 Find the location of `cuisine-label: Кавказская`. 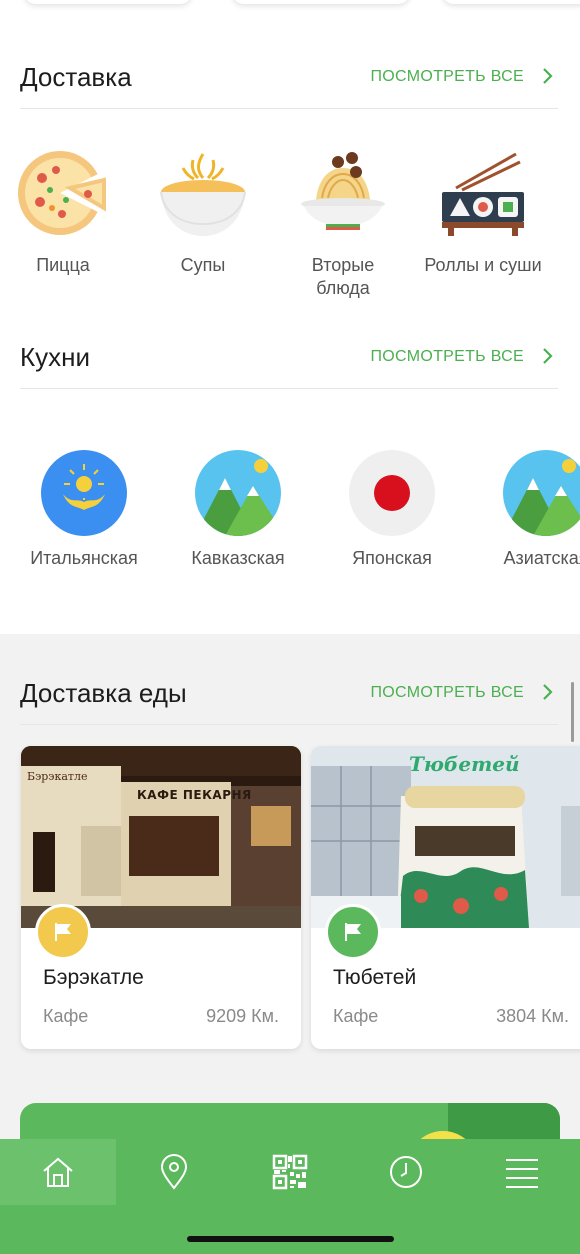

cuisine-label: Кавказская is located at coordinates (238, 558).